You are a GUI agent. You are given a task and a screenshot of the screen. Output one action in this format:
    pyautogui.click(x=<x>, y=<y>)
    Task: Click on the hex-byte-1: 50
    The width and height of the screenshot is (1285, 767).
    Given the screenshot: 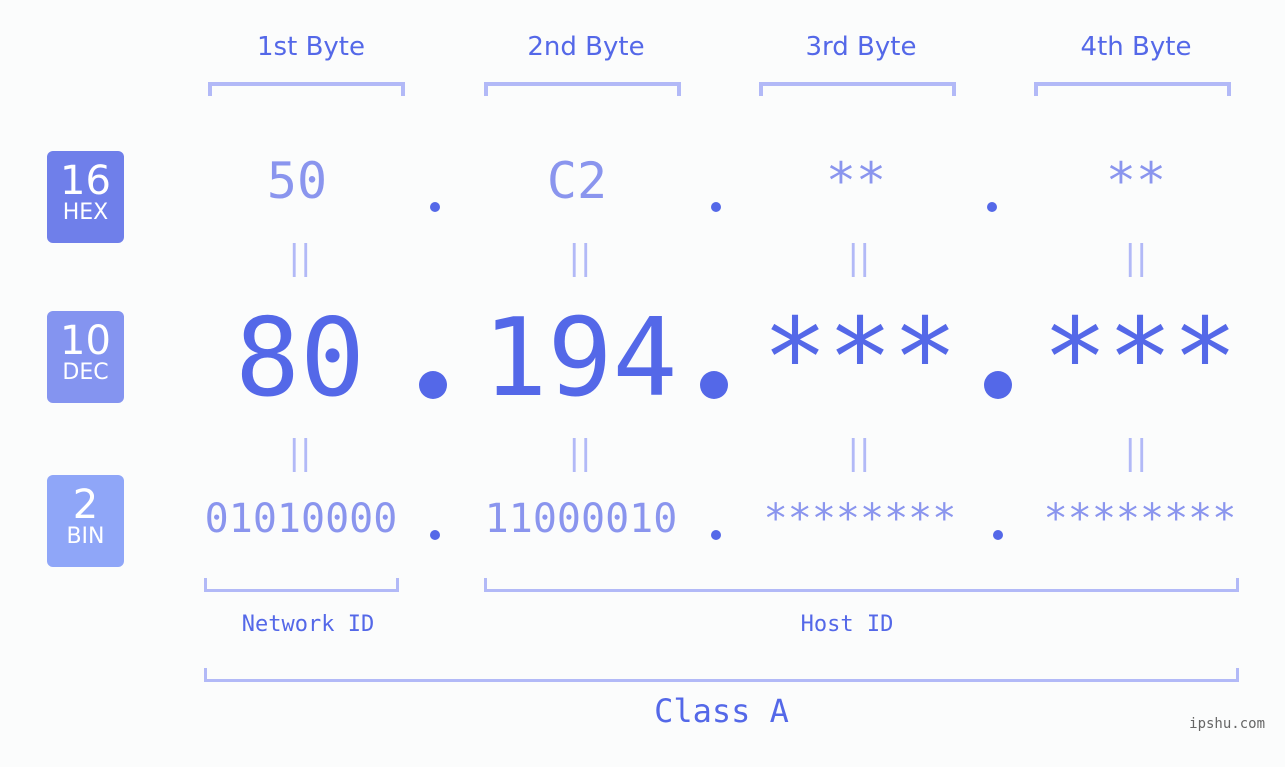 What is the action you would take?
    pyautogui.click(x=297, y=181)
    